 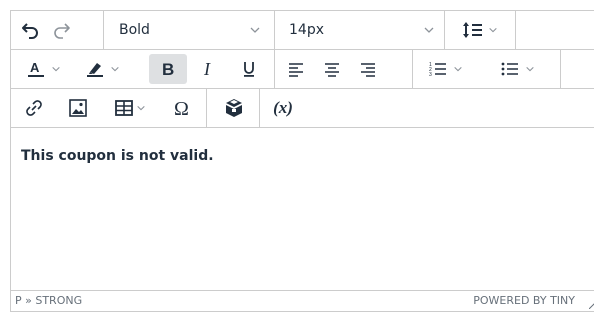 I want to click on table-button, so click(x=130, y=108).